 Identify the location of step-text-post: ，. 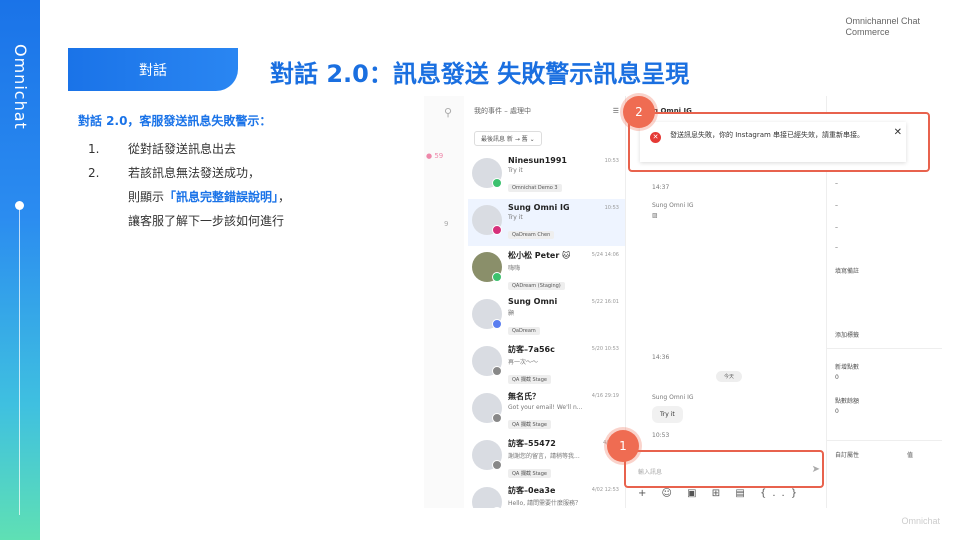
(284, 197).